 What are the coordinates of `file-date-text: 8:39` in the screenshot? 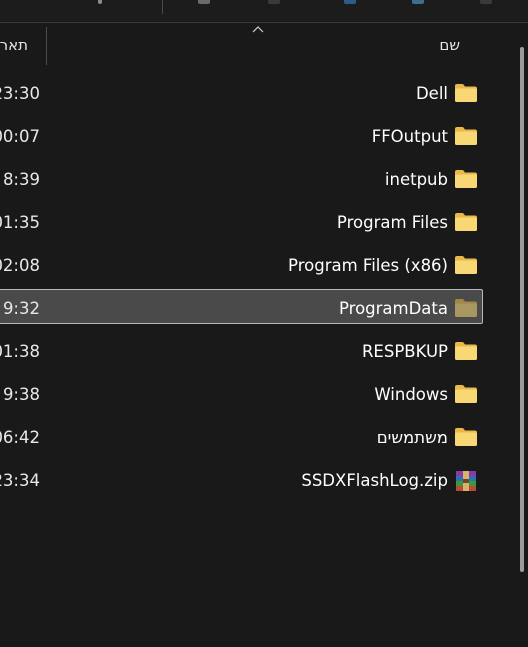 It's located at (21, 179).